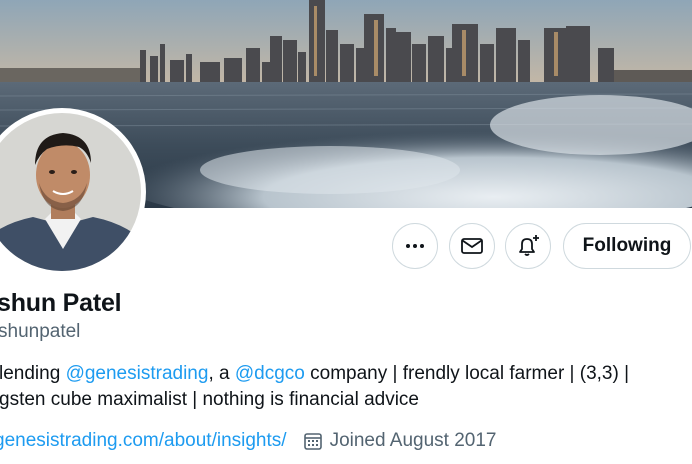  I want to click on website-link: genesistrading.com/about/insights/, so click(143, 441).